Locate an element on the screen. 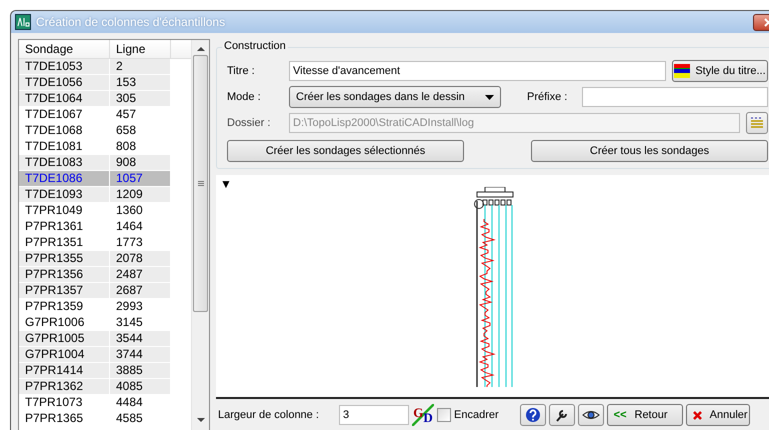  table-cell: T7DE1067 is located at coordinates (64, 114).